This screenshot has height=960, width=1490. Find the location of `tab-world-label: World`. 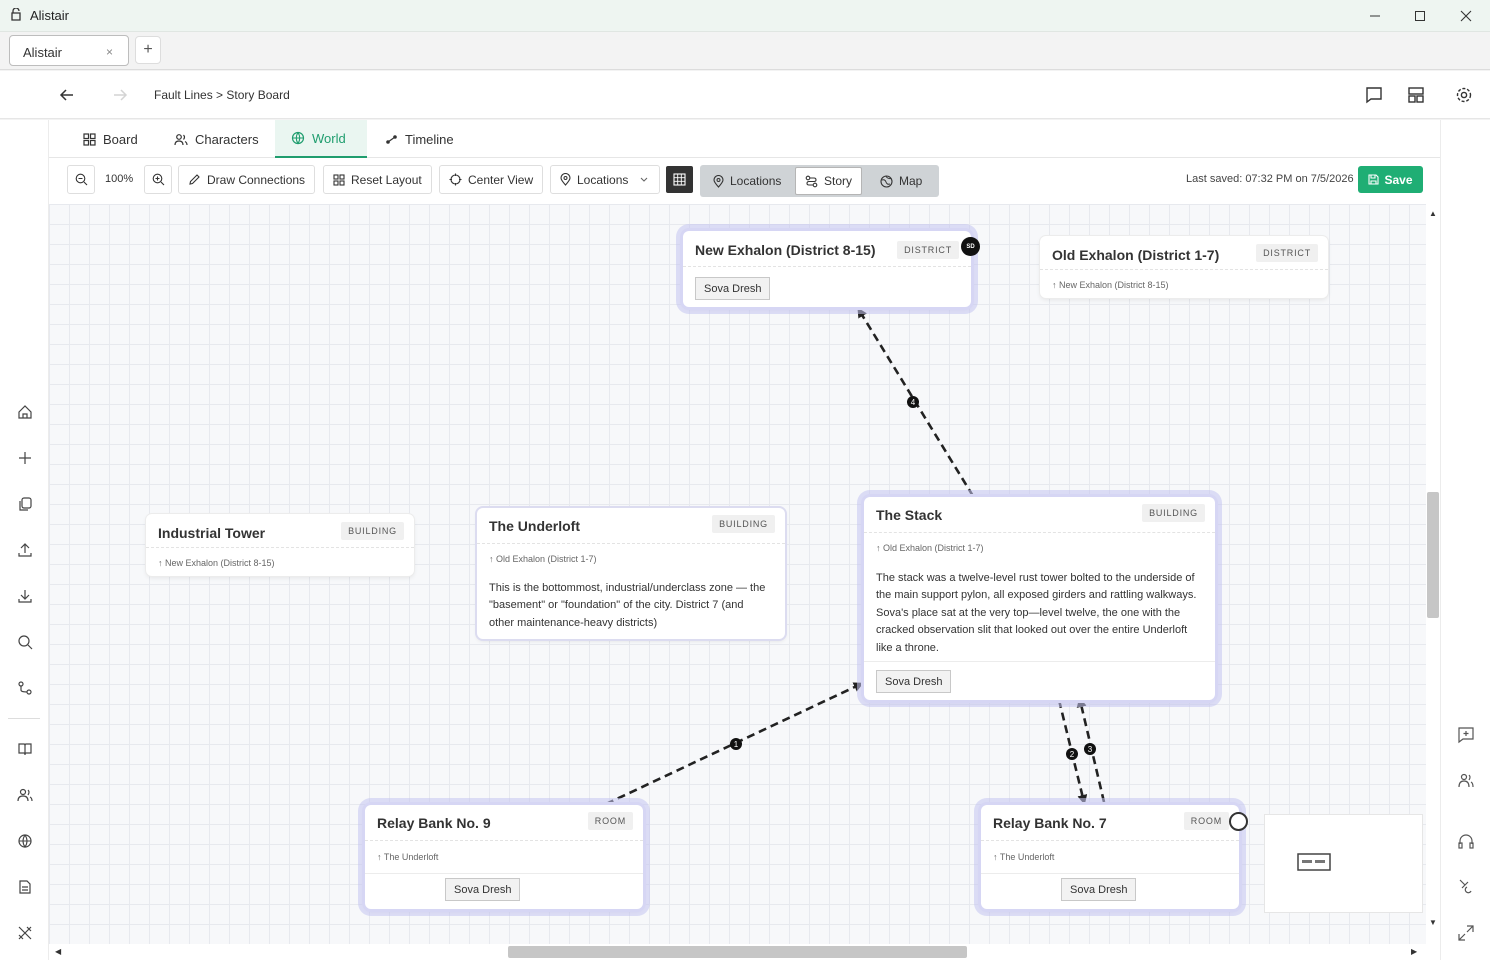

tab-world-label: World is located at coordinates (329, 138).